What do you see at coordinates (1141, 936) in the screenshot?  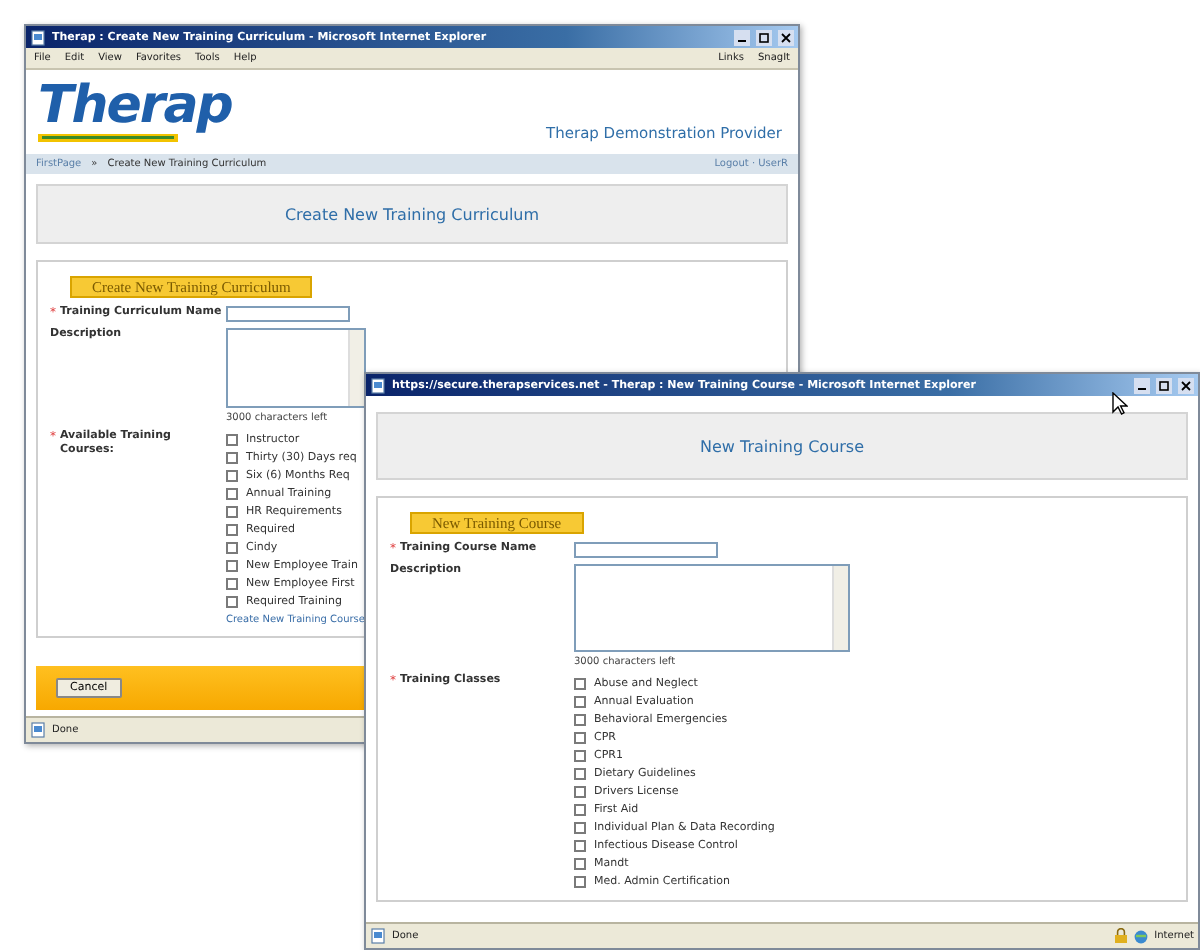 I see `globe-icon` at bounding box center [1141, 936].